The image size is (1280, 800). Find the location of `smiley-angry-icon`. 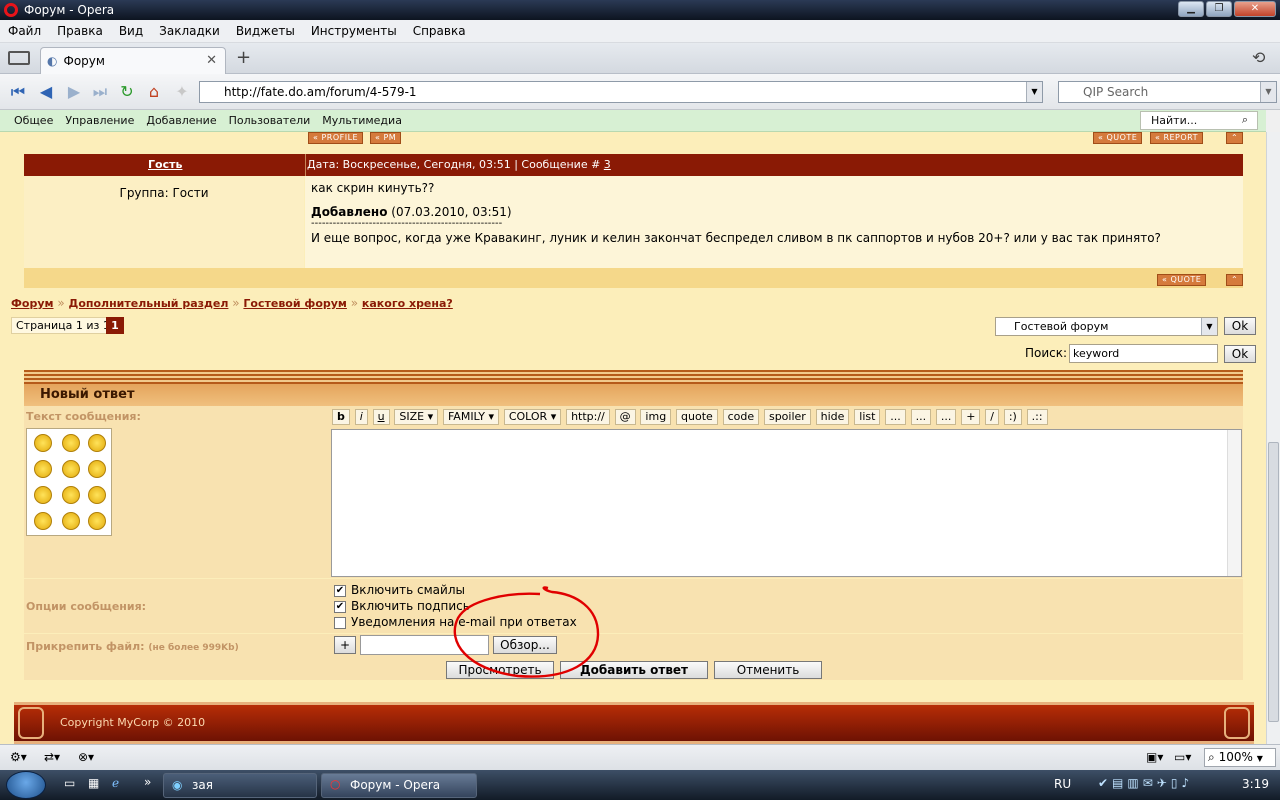

smiley-angry-icon is located at coordinates (43, 443).